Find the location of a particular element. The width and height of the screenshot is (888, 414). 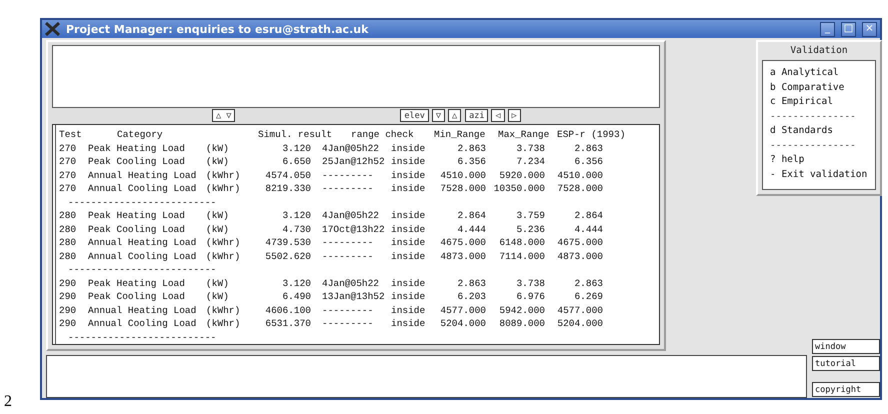

window-button: window is located at coordinates (846, 346).